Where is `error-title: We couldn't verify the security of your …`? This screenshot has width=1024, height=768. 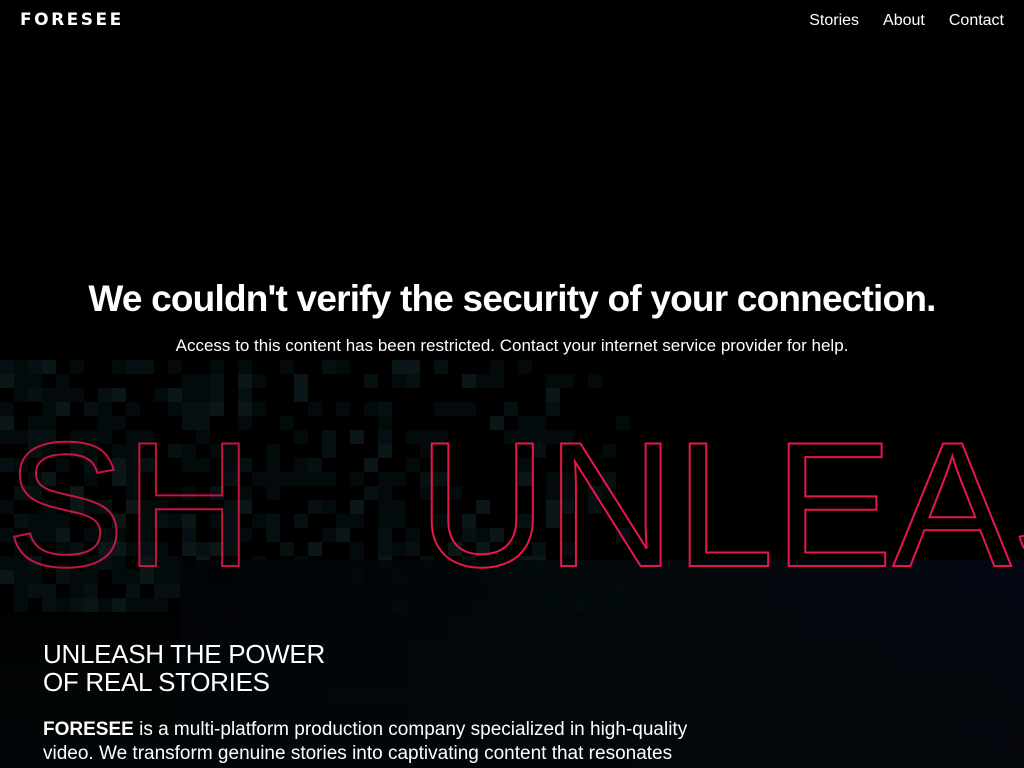 error-title: We couldn't verify the security of your … is located at coordinates (512, 298).